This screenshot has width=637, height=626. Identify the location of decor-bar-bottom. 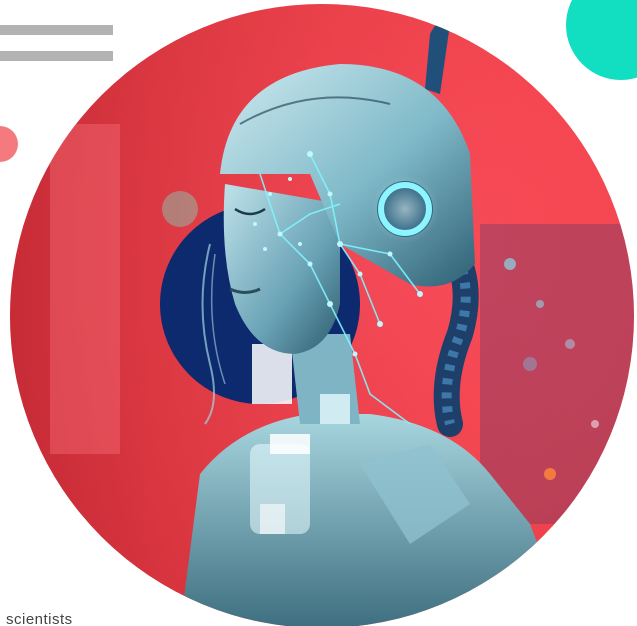
(56, 56).